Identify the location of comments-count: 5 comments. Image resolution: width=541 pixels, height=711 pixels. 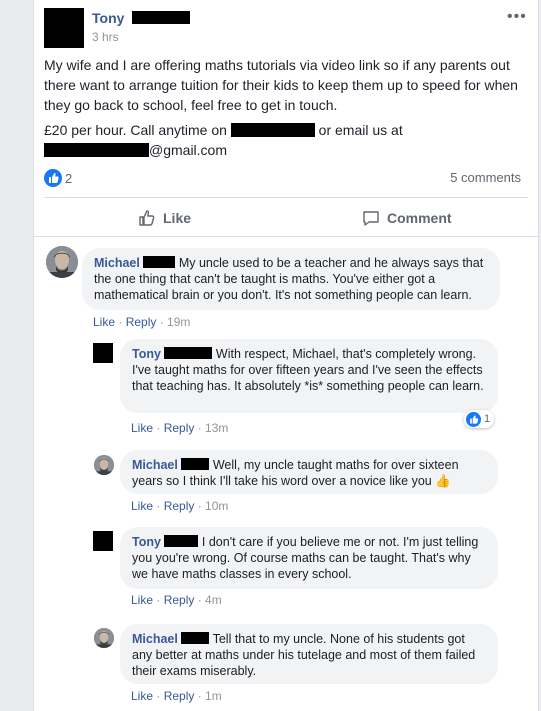
(485, 177).